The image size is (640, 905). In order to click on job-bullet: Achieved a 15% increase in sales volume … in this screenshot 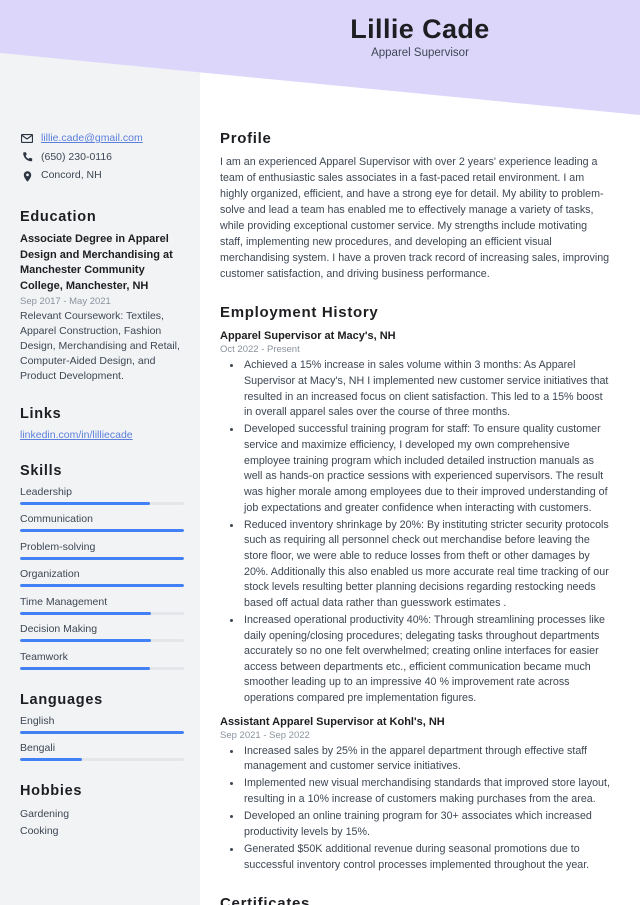, I will do `click(427, 389)`.